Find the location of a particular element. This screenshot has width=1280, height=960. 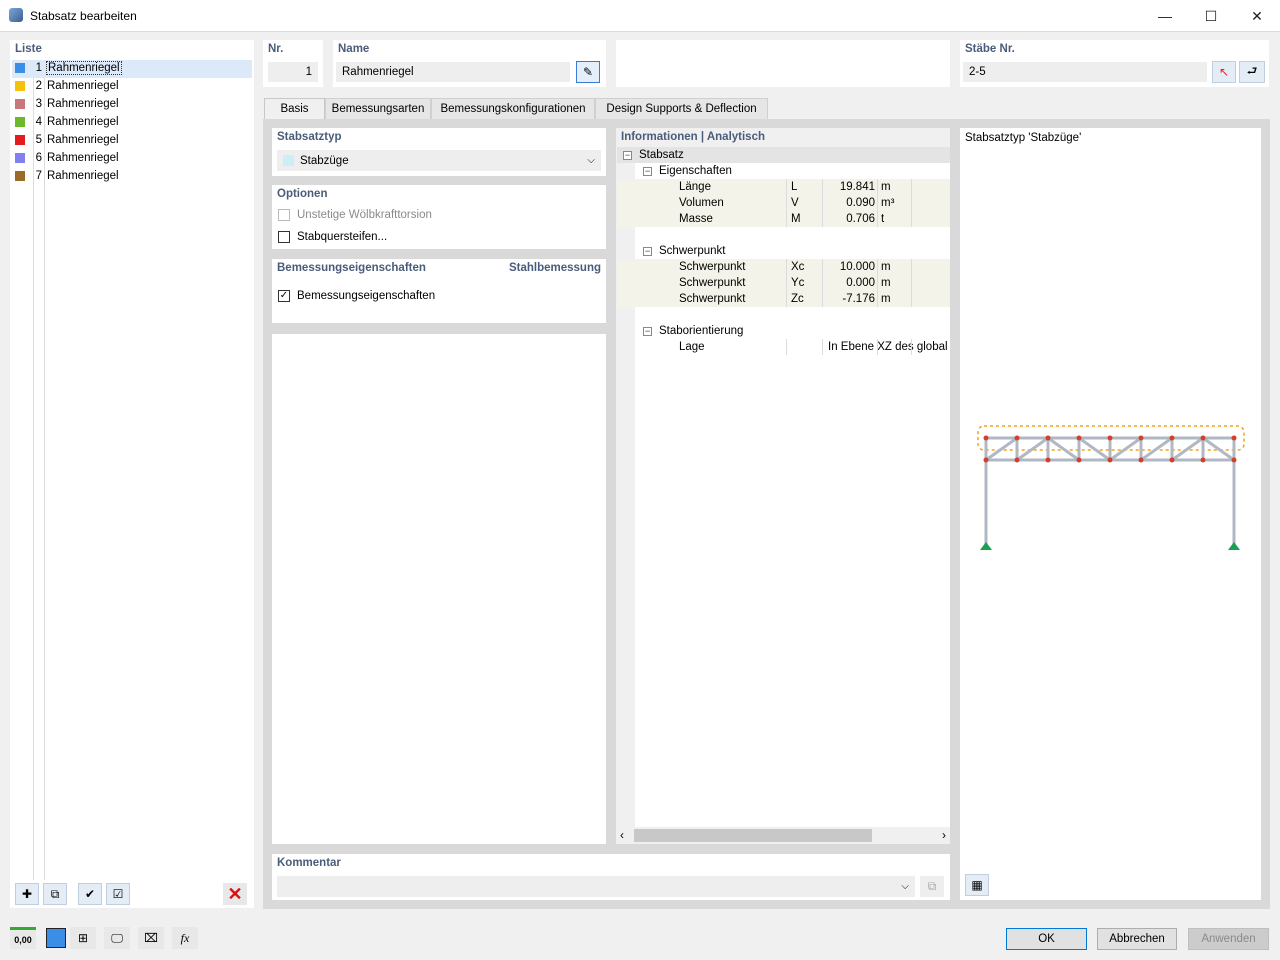

stabquersteifen-checkbox is located at coordinates (284, 237).